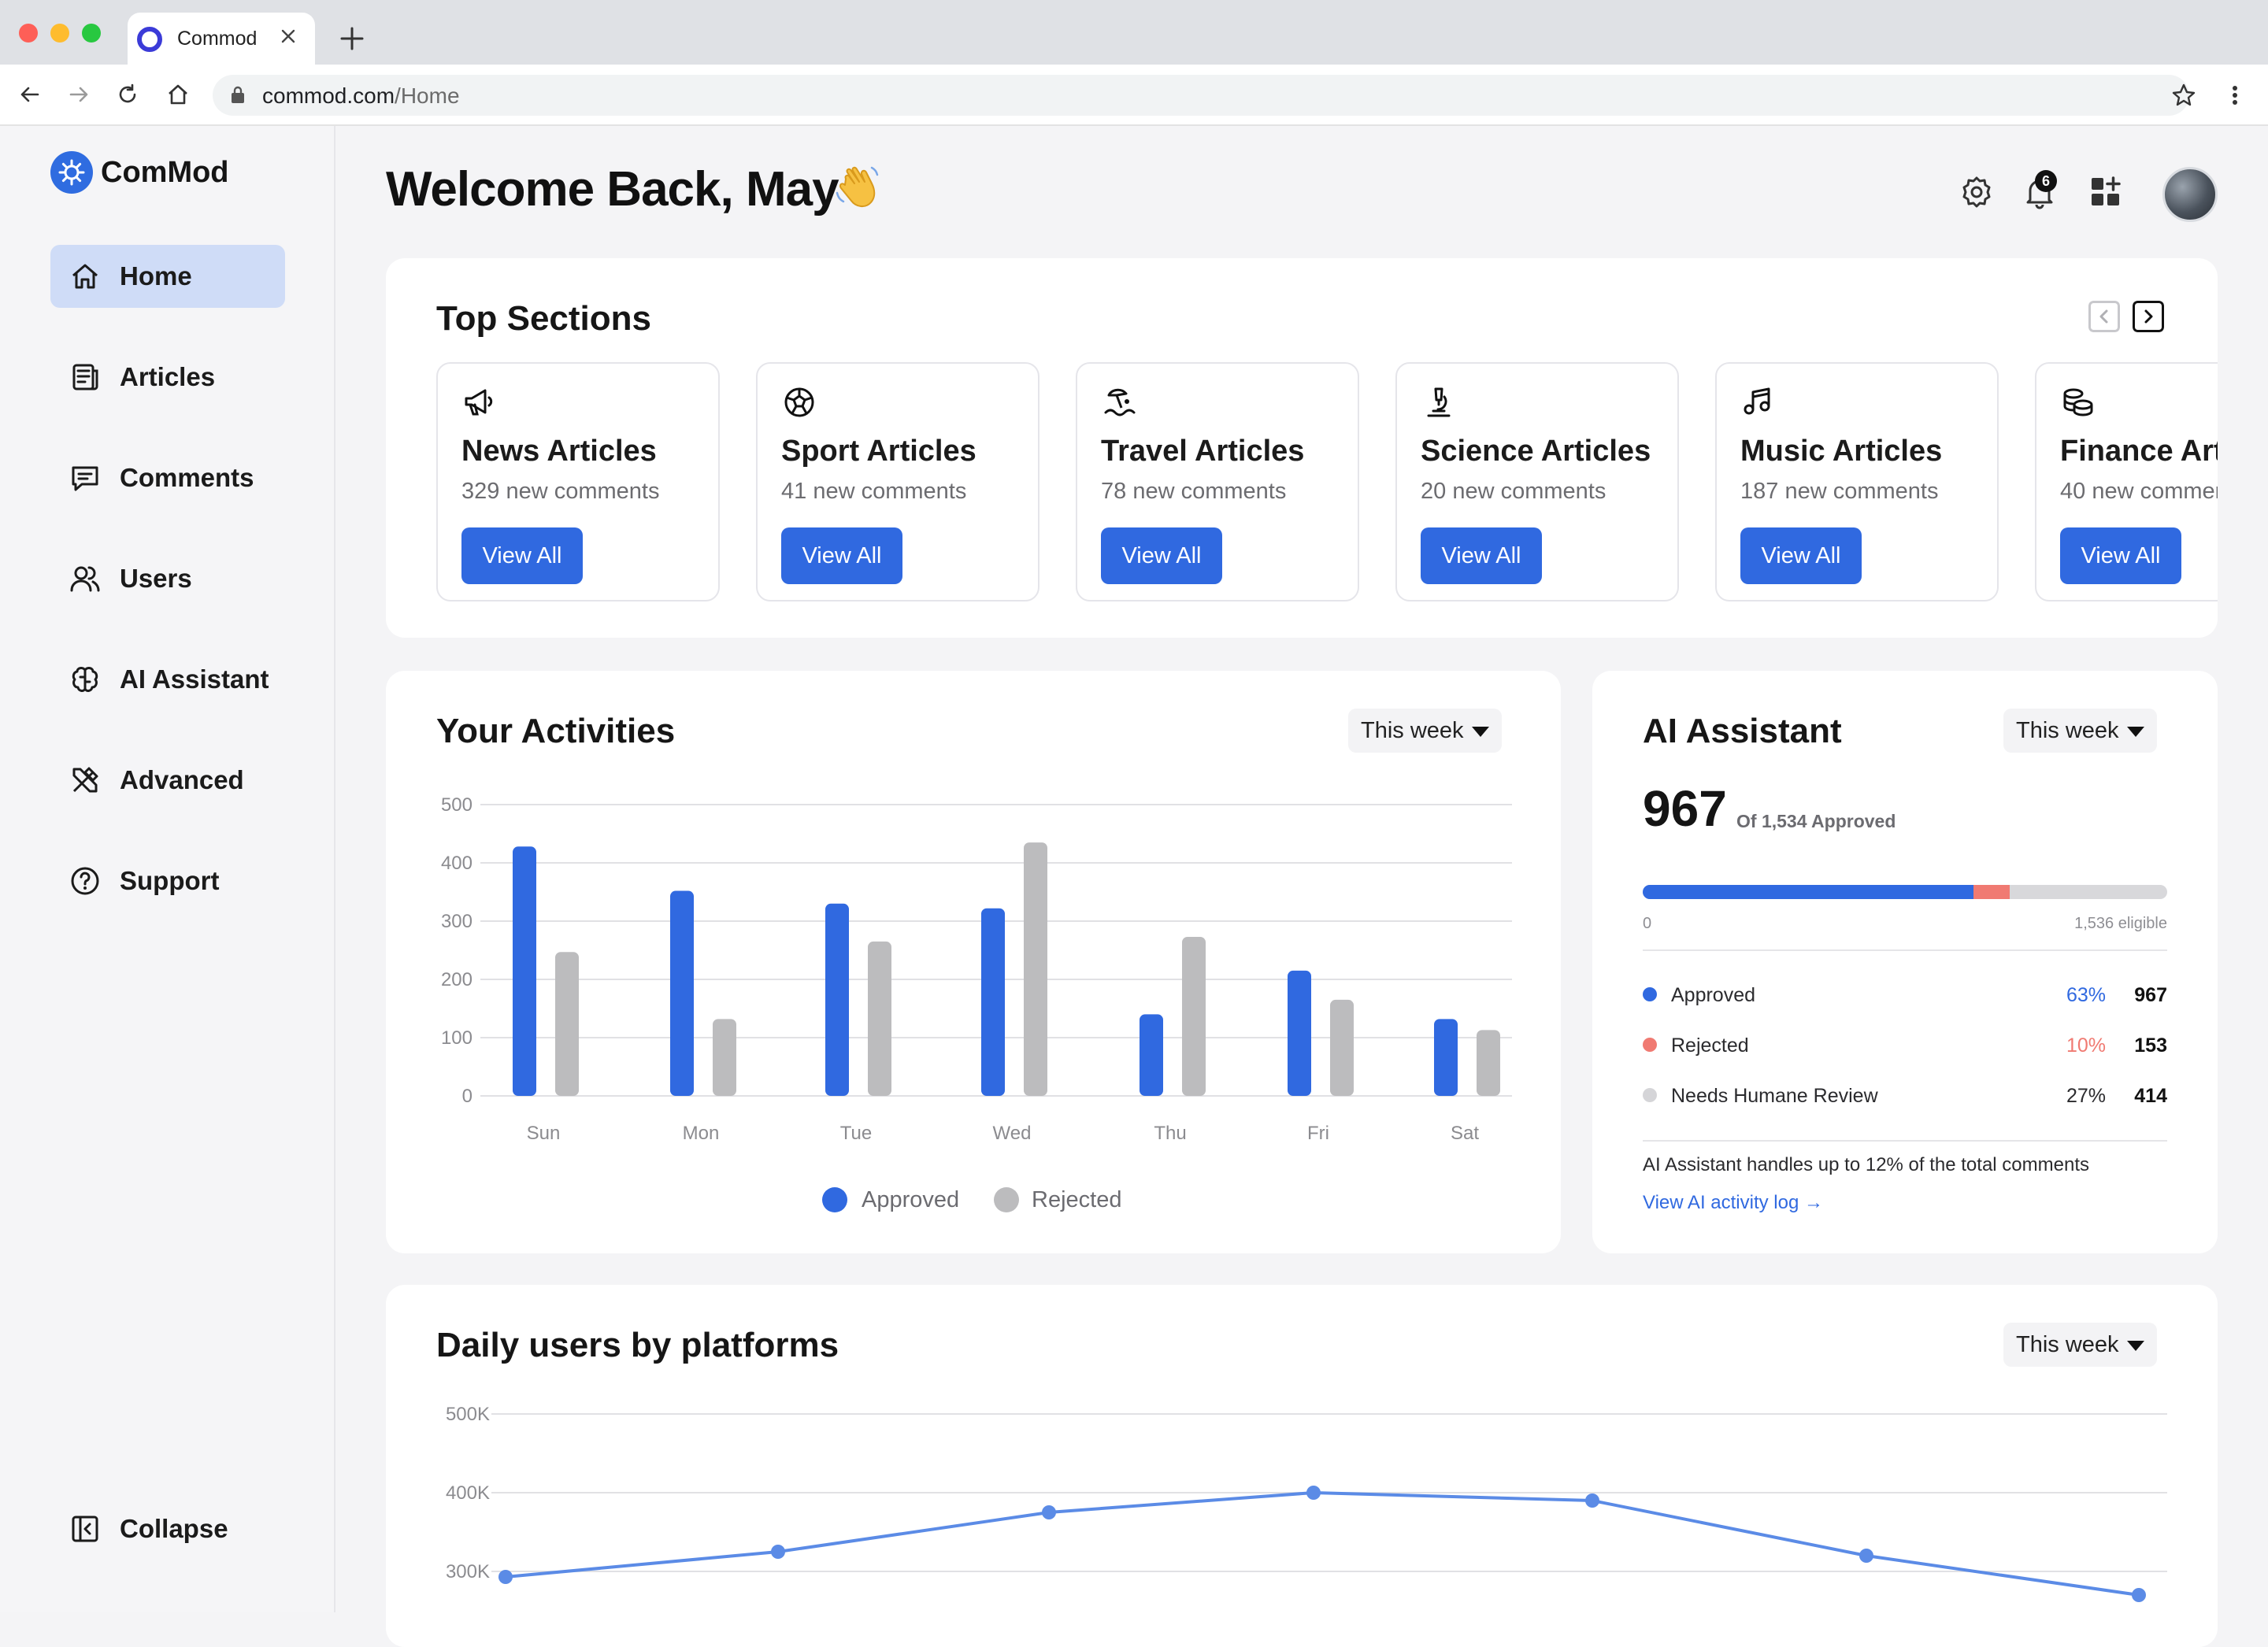 The image size is (2268, 1647). Describe the element at coordinates (556, 731) in the screenshot. I see `activities-title: Your Activities` at that location.